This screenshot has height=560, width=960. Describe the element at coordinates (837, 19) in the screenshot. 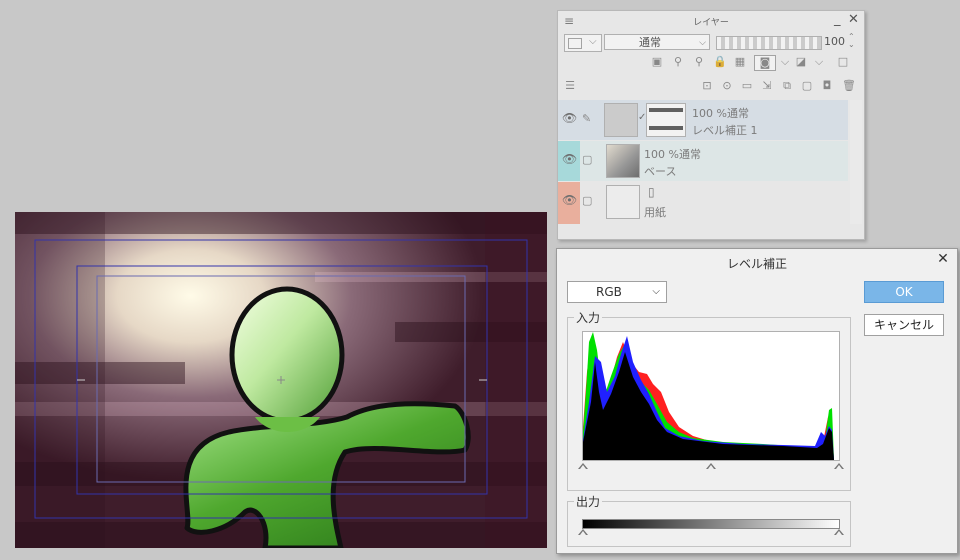

I see `minimize-icon: _` at that location.